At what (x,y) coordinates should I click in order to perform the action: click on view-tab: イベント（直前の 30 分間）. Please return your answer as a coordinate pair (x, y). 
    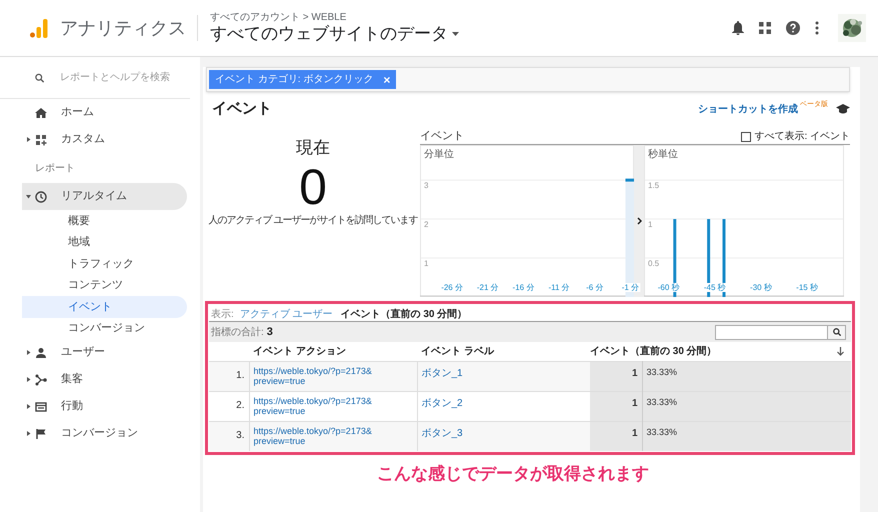
    Looking at the image, I should click on (404, 314).